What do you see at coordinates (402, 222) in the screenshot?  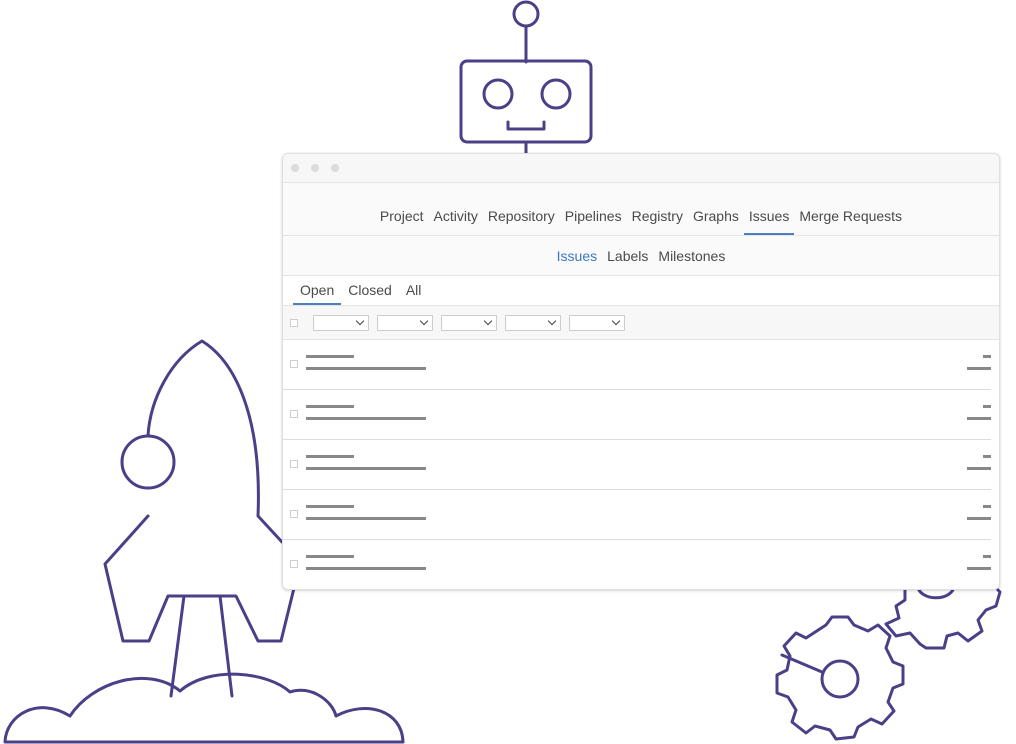 I see `nav-project: Project` at bounding box center [402, 222].